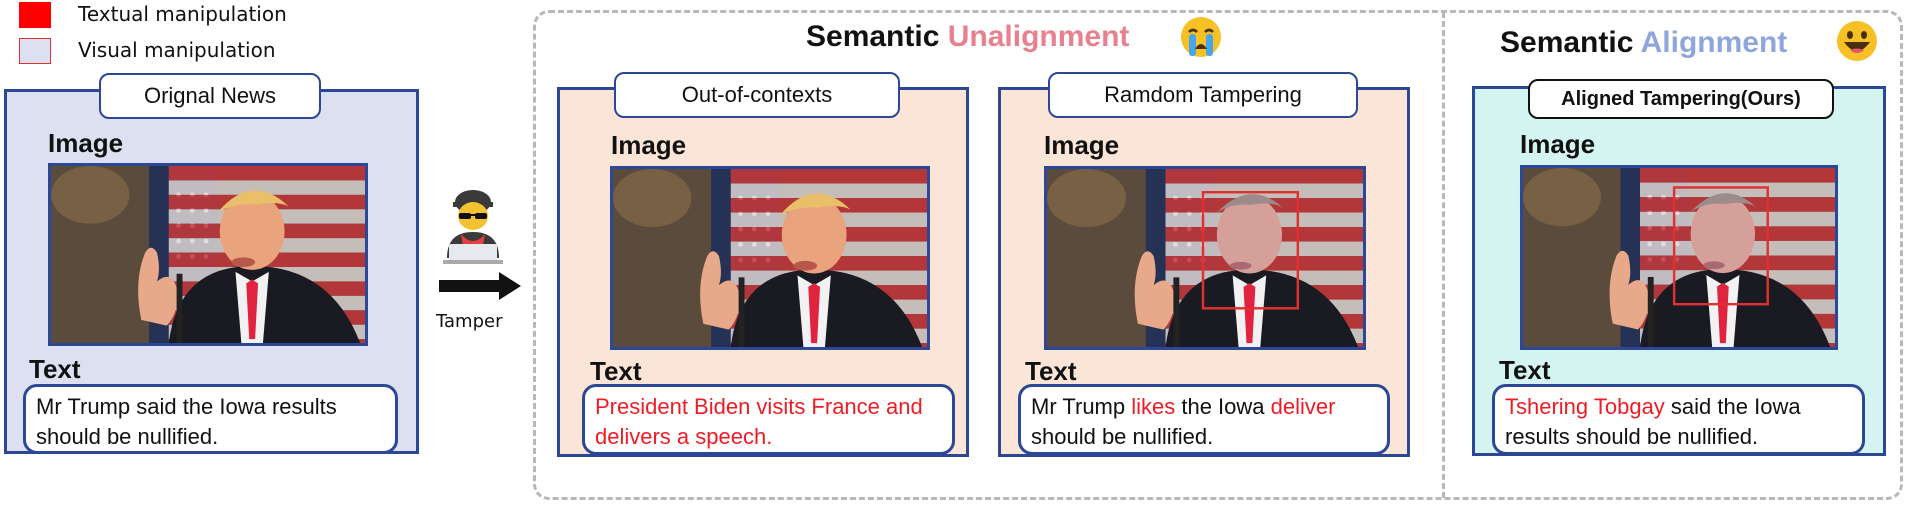 The height and width of the screenshot is (508, 1920). Describe the element at coordinates (1081, 406) in the screenshot. I see `text-segment: Mr Trump` at that location.